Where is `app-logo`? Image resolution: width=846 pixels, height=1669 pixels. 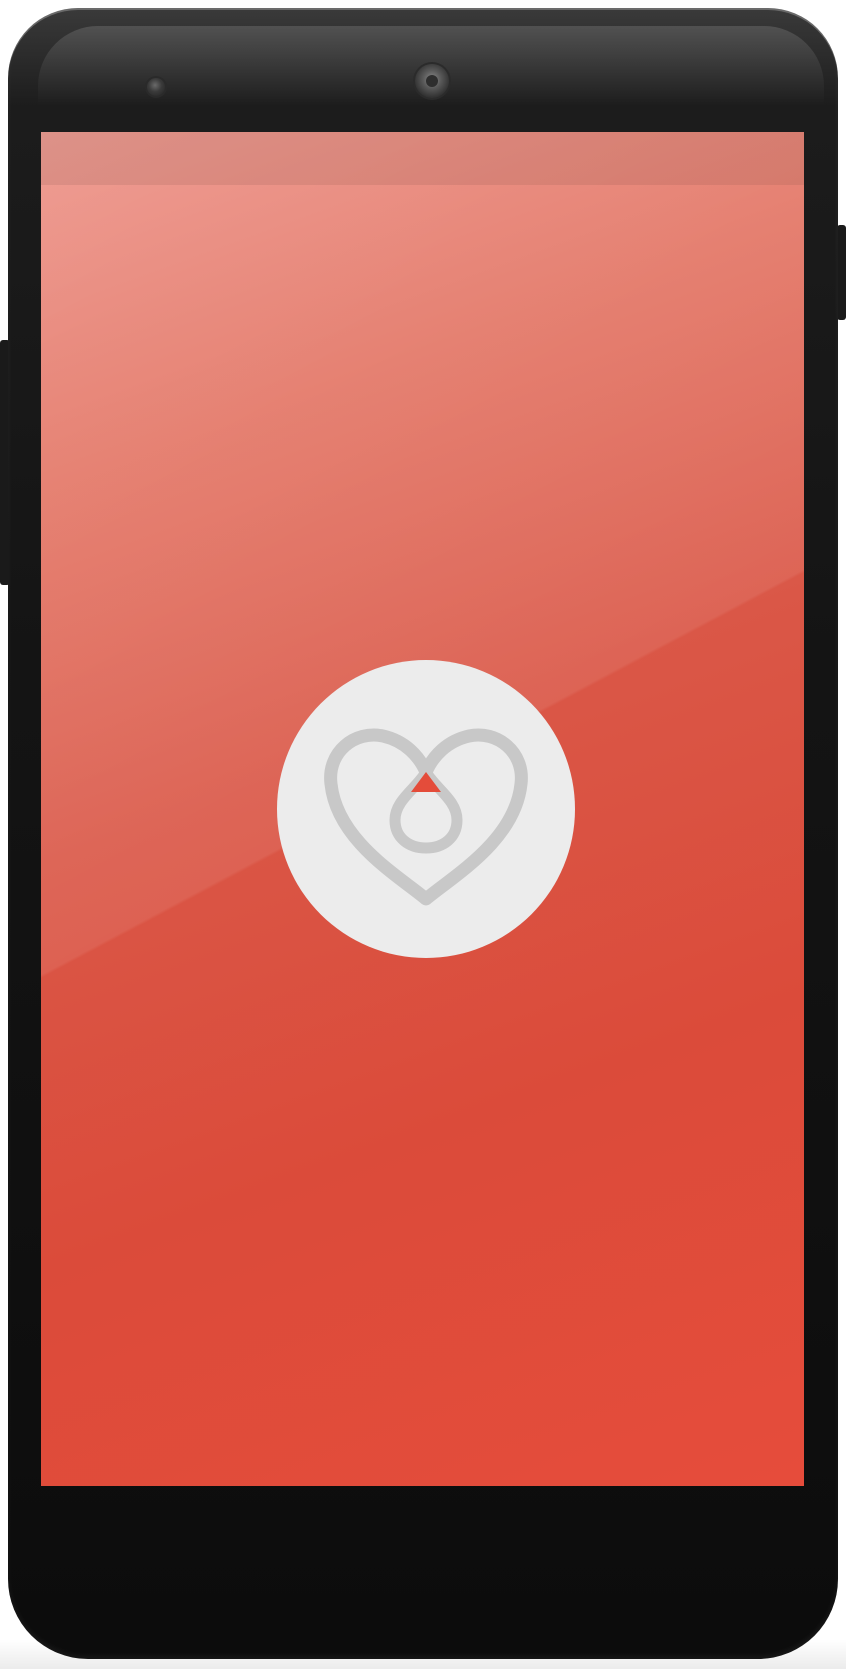 app-logo is located at coordinates (426, 809).